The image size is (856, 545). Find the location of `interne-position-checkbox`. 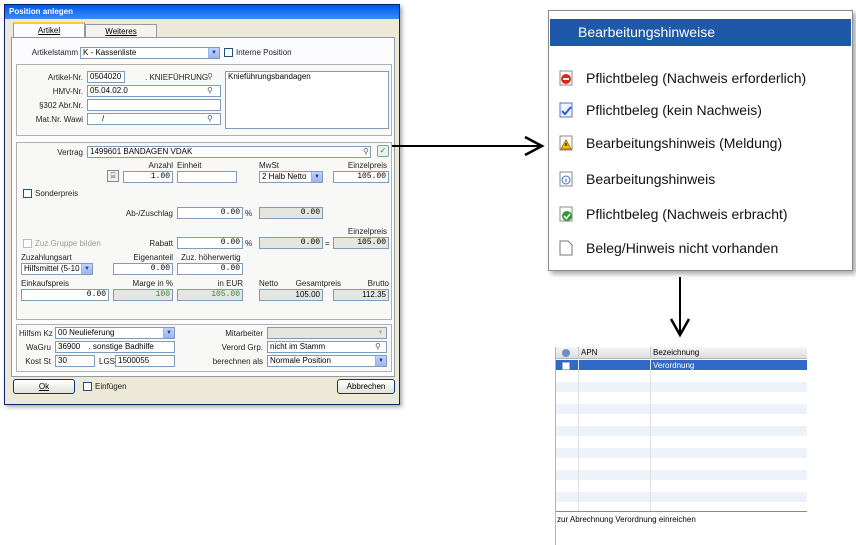

interne-position-checkbox is located at coordinates (228, 52).